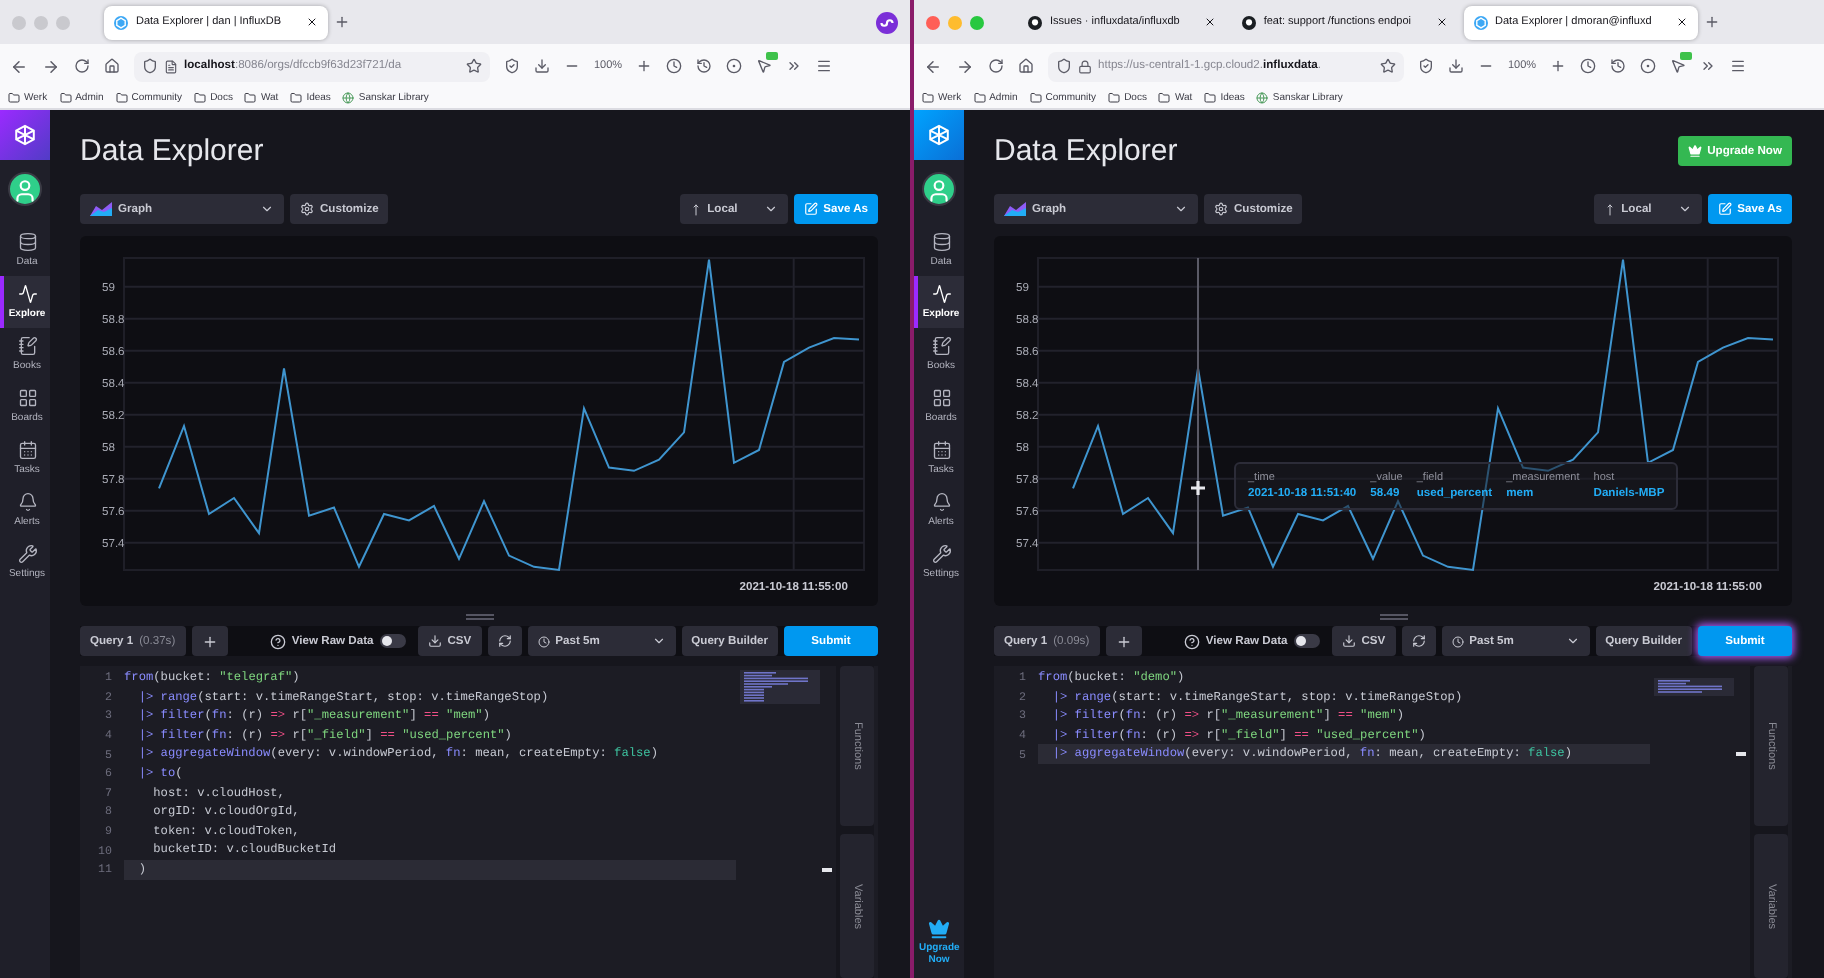  What do you see at coordinates (939, 929) in the screenshot?
I see `crown-icon` at bounding box center [939, 929].